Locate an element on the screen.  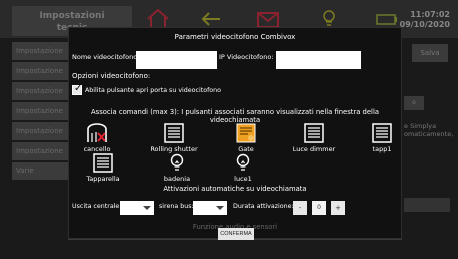
output-select is located at coordinates (137, 208).